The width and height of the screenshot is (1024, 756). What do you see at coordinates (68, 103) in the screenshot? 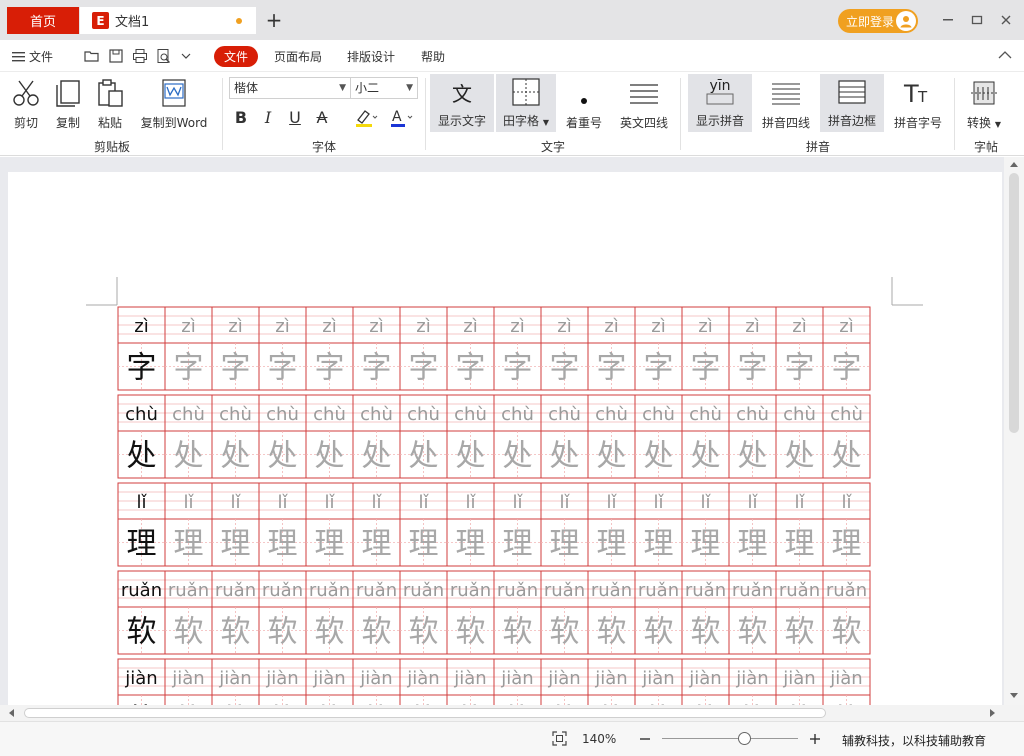
I see `copy-button: 复制` at bounding box center [68, 103].